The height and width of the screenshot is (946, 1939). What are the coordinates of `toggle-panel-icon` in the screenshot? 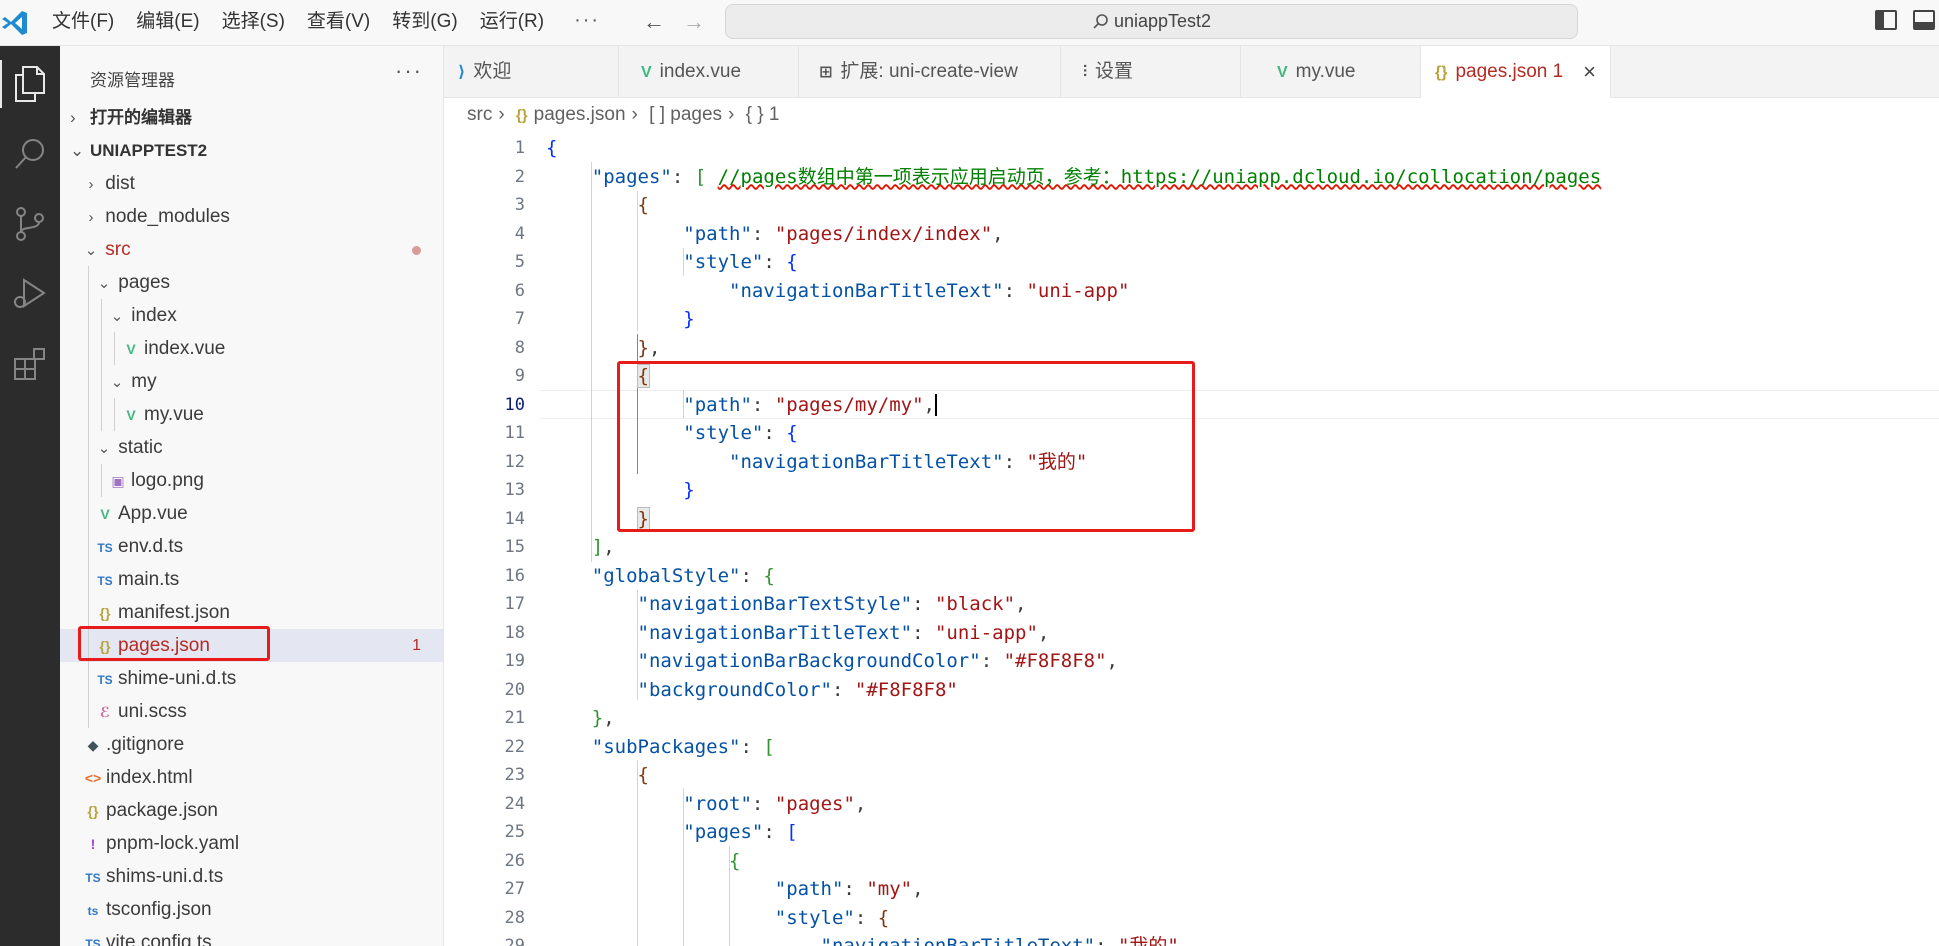 It's located at (1924, 20).